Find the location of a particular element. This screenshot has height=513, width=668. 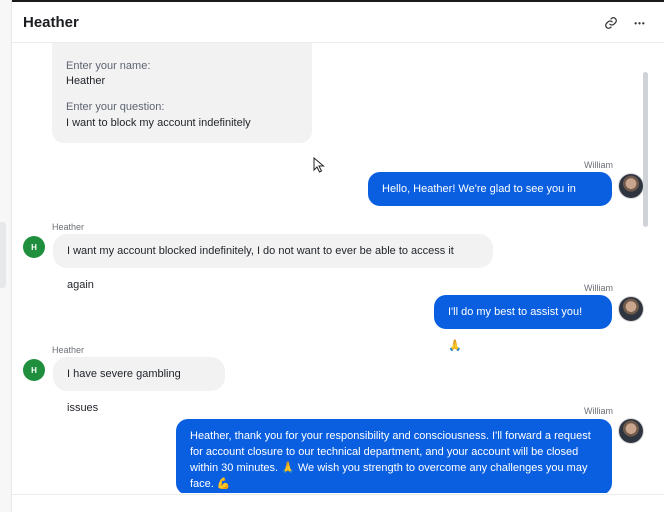

left-panel-handle is located at coordinates (3, 255).